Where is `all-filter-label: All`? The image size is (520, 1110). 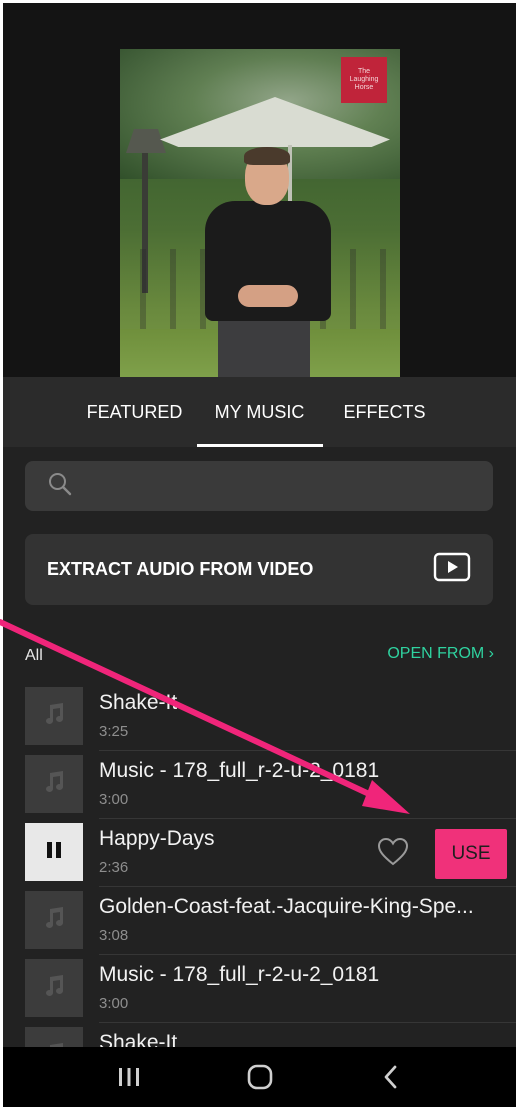
all-filter-label: All is located at coordinates (34, 655).